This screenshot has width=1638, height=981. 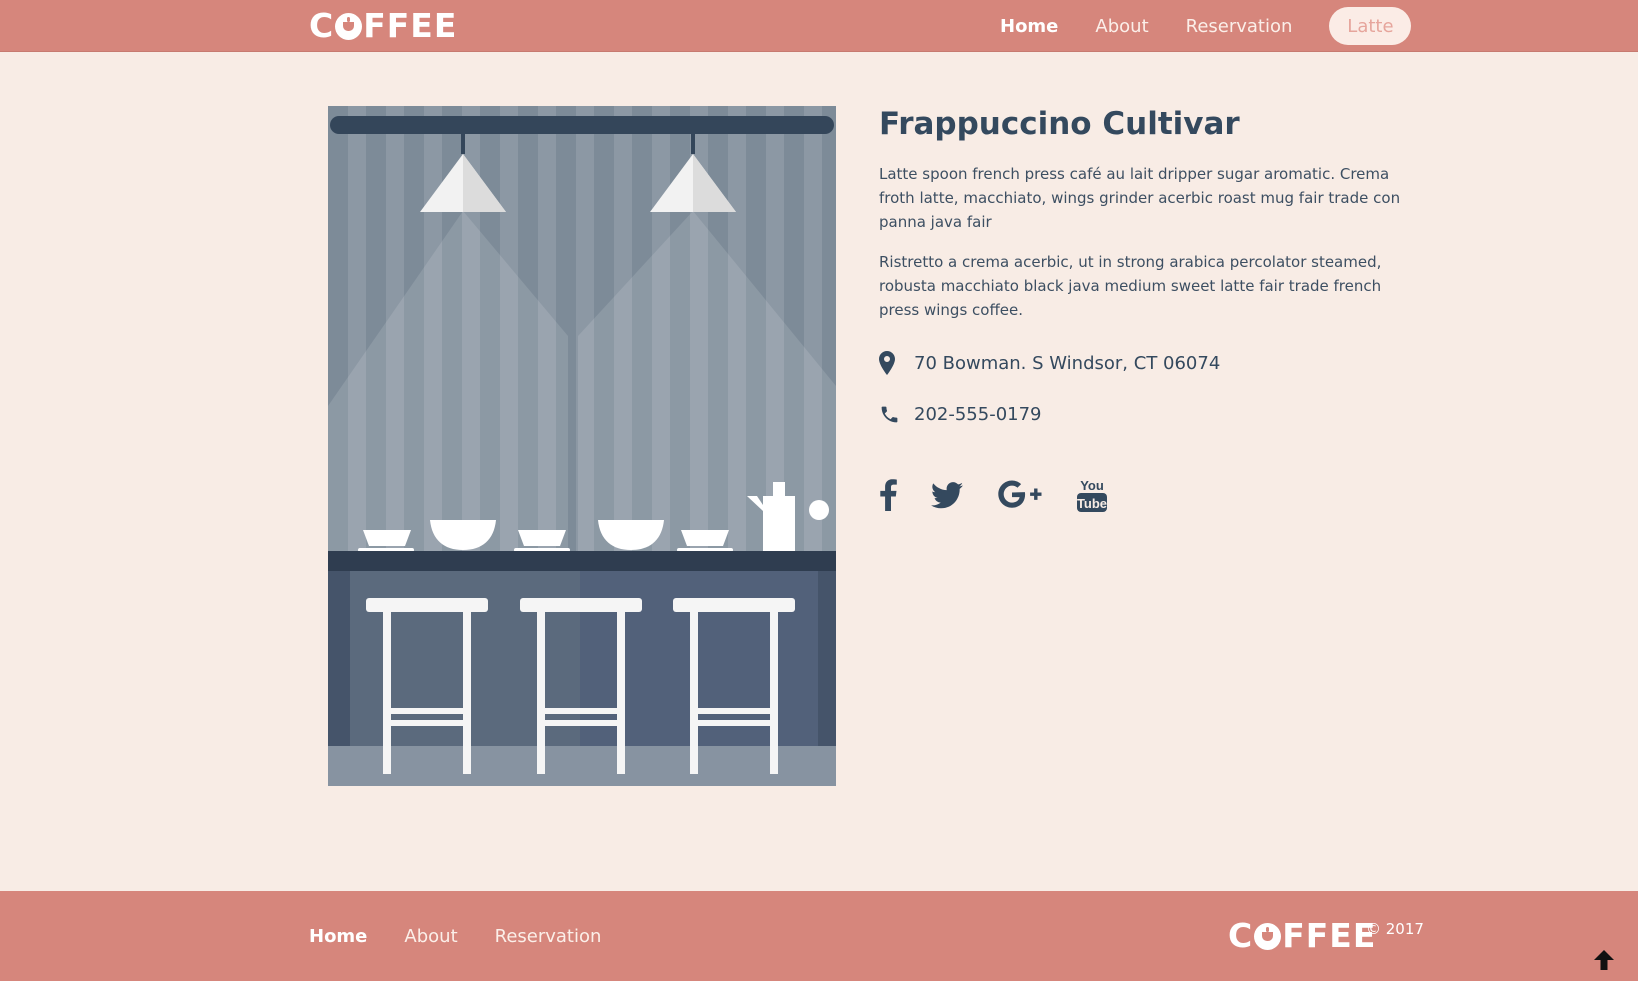 I want to click on logo: C FFEE, so click(x=383, y=26).